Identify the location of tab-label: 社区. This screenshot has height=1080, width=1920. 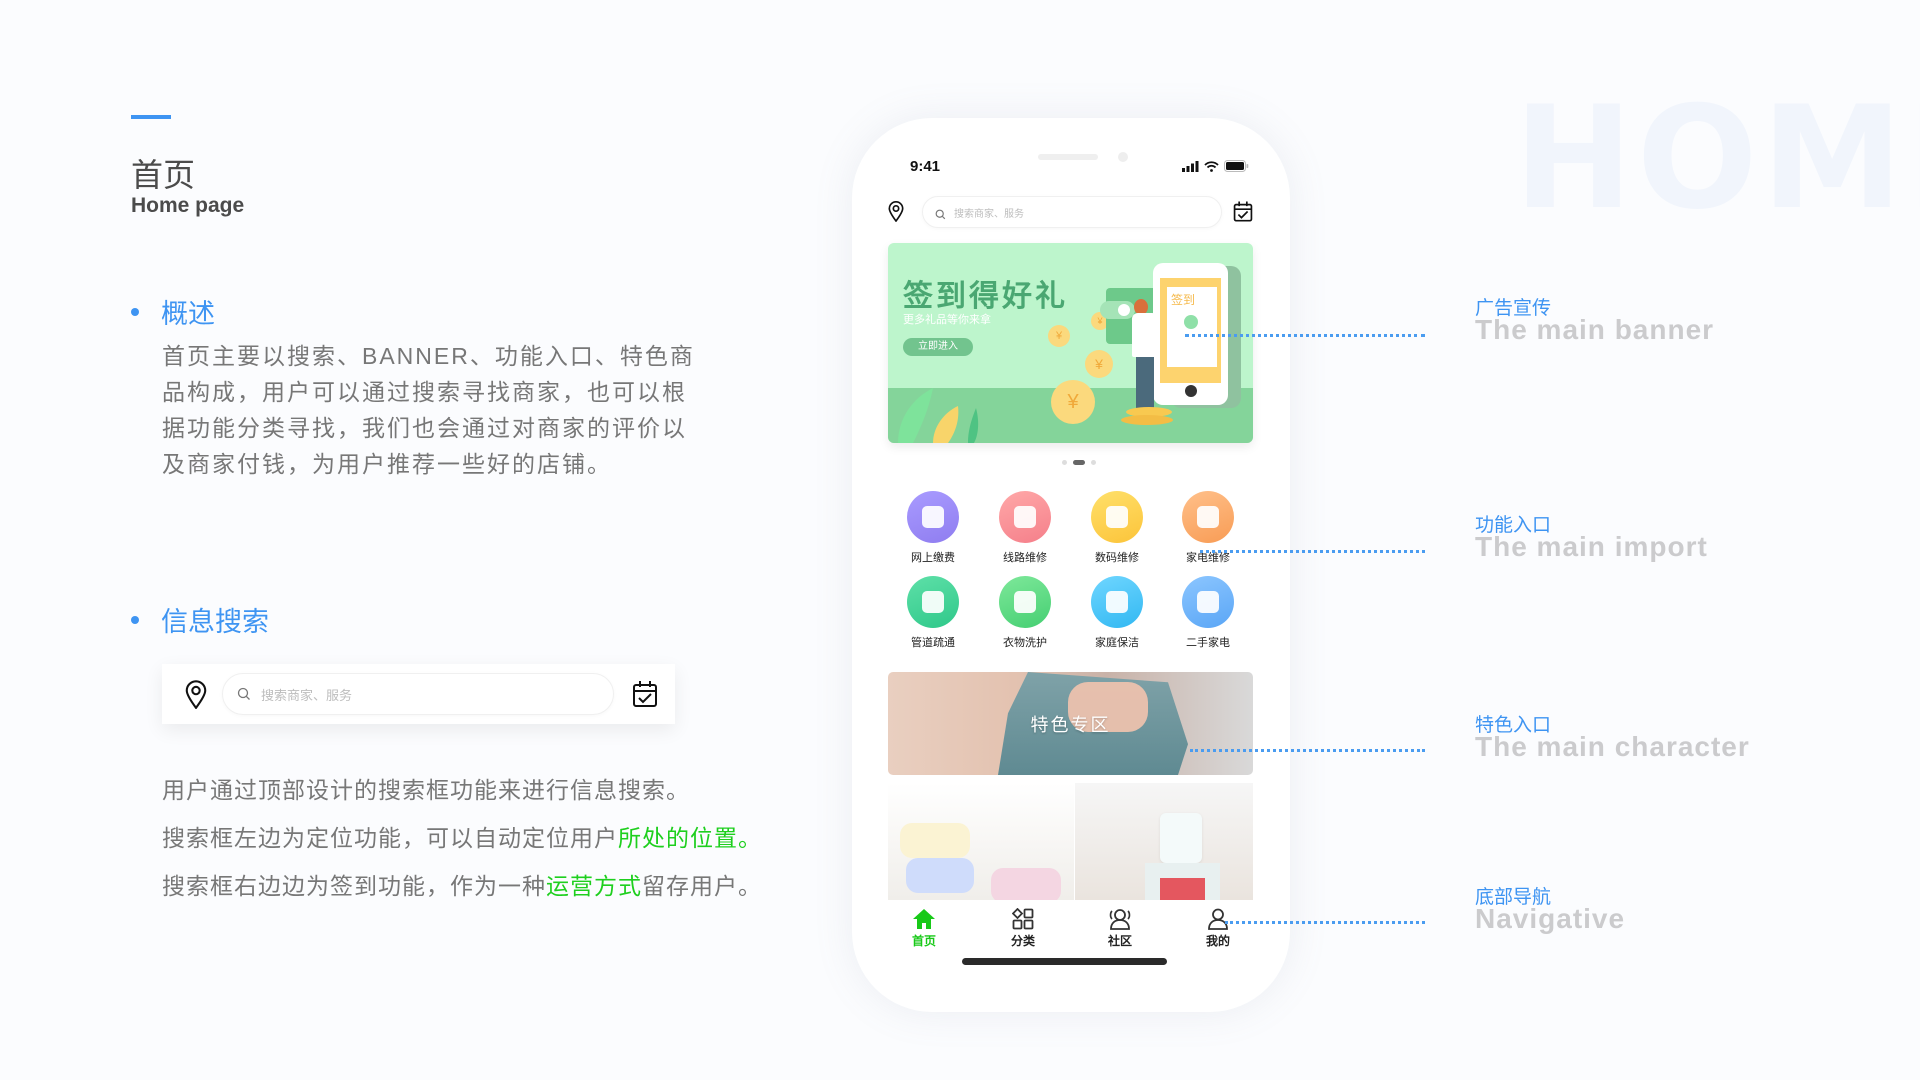
(1119, 941).